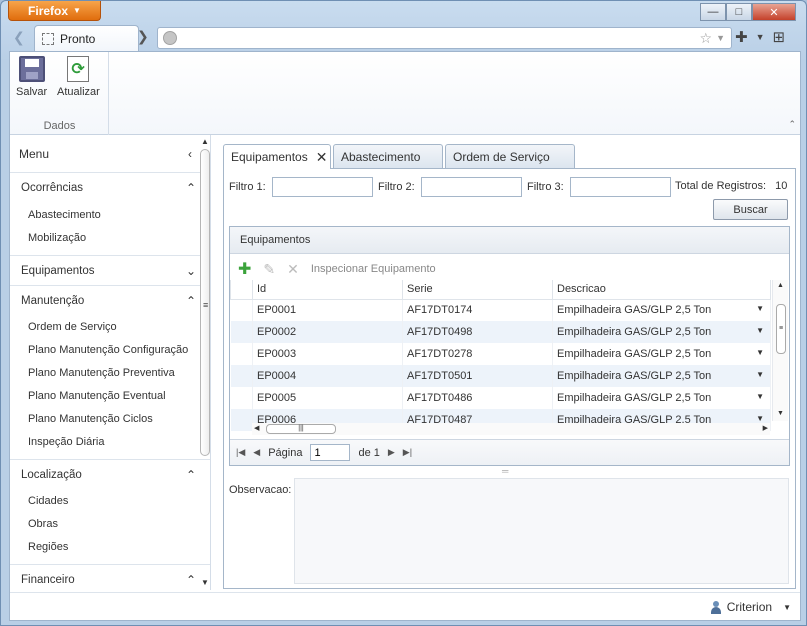  What do you see at coordinates (301, 429) in the screenshot?
I see `grid-hscroll-thumb: |||` at bounding box center [301, 429].